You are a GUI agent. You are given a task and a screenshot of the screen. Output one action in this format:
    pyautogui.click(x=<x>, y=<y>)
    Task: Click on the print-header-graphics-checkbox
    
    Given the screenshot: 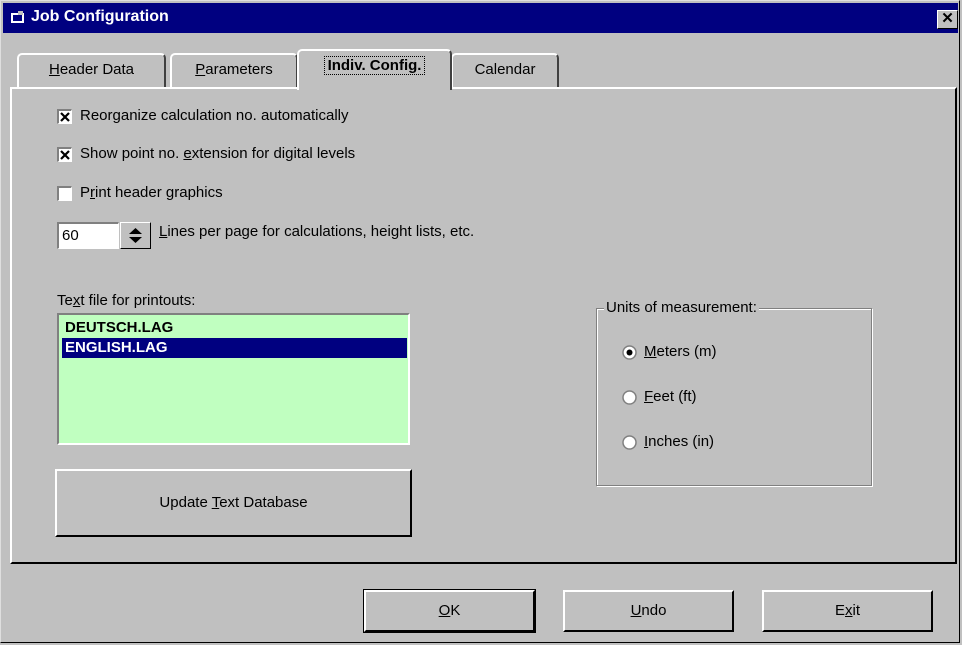 What is the action you would take?
    pyautogui.click(x=64, y=193)
    